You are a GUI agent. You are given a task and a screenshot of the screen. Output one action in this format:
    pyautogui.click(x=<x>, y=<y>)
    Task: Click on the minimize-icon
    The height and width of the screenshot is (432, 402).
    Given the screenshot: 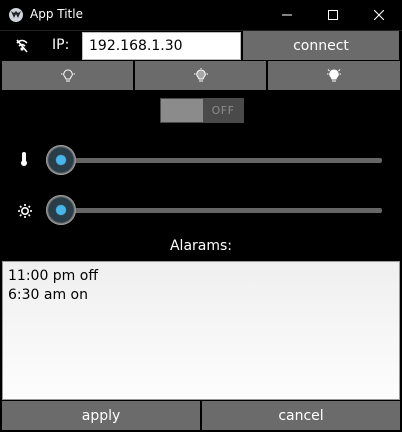 What is the action you would take?
    pyautogui.click(x=287, y=15)
    